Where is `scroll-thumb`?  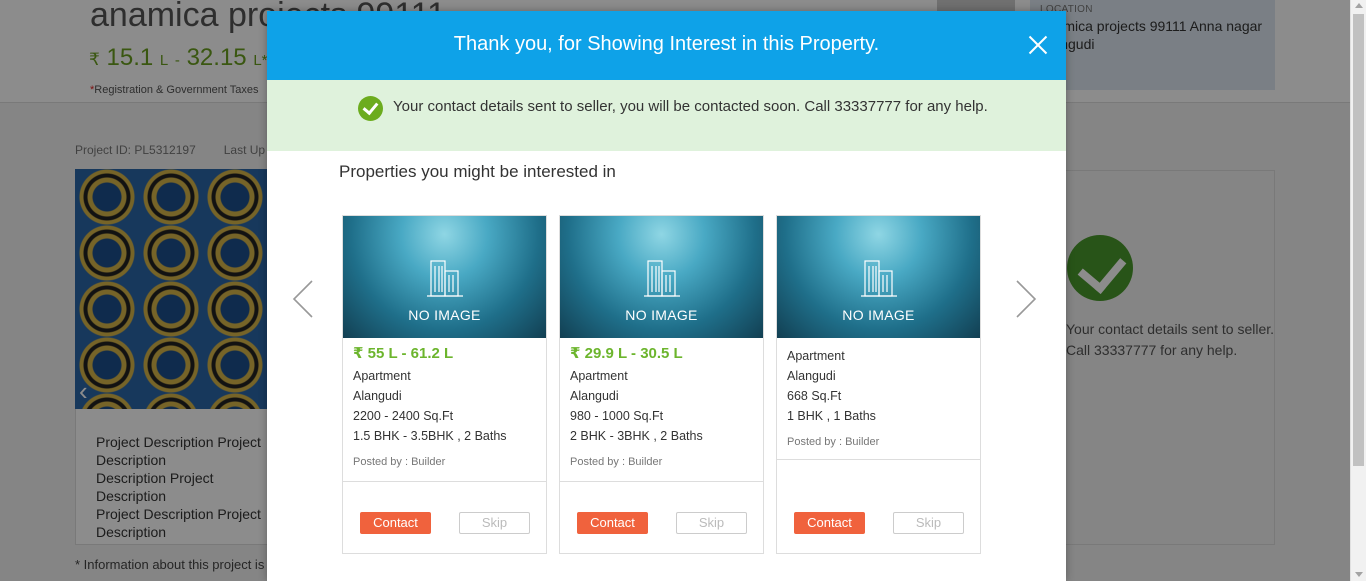 scroll-thumb is located at coordinates (1358, 240).